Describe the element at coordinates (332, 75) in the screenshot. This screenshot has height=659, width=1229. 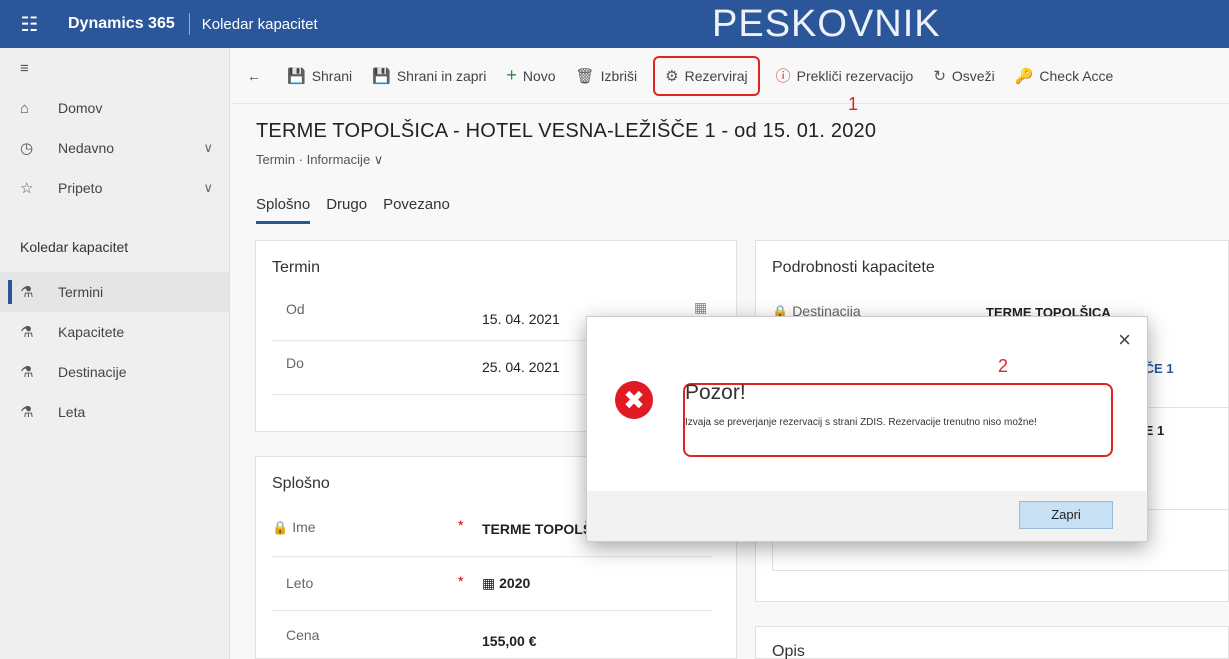
I see `save-label: Shrani` at that location.